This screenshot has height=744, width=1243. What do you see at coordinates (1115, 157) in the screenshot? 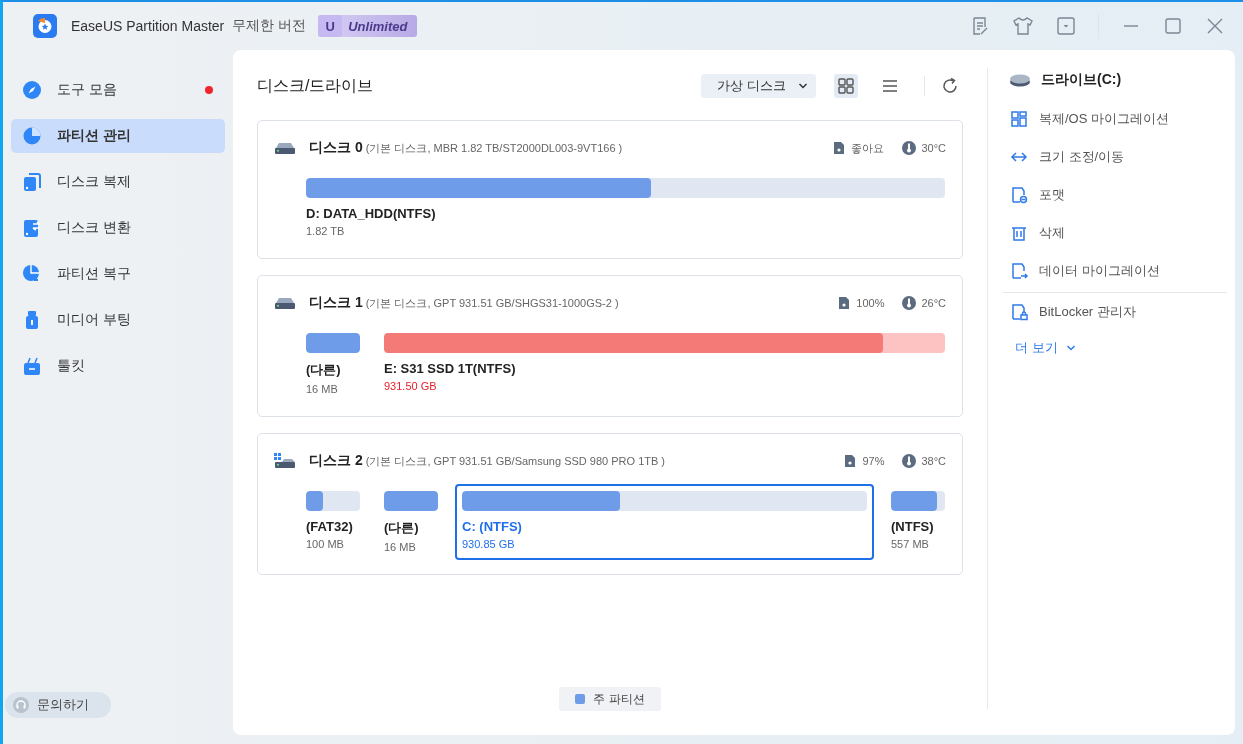
I see `action-item: 크기 조정/이동` at bounding box center [1115, 157].